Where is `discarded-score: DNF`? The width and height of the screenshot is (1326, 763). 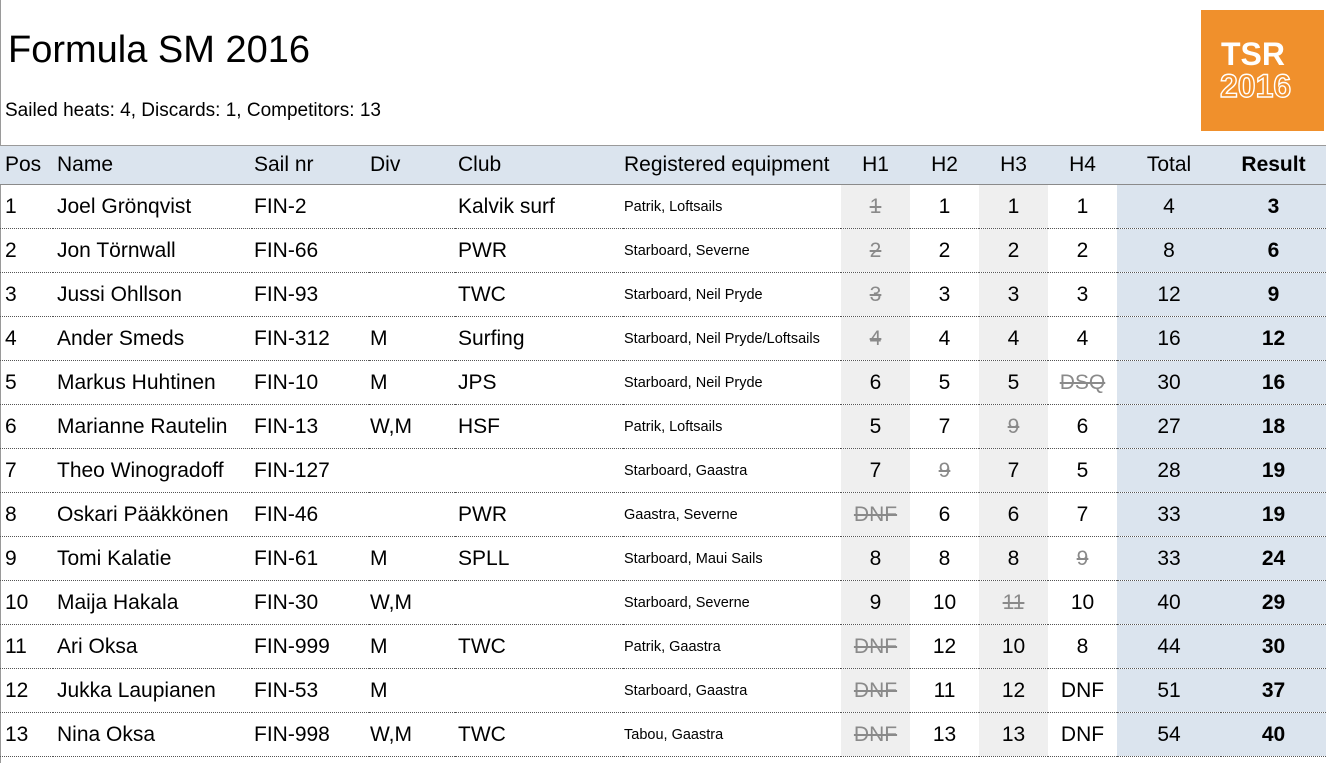 discarded-score: DNF is located at coordinates (875, 690).